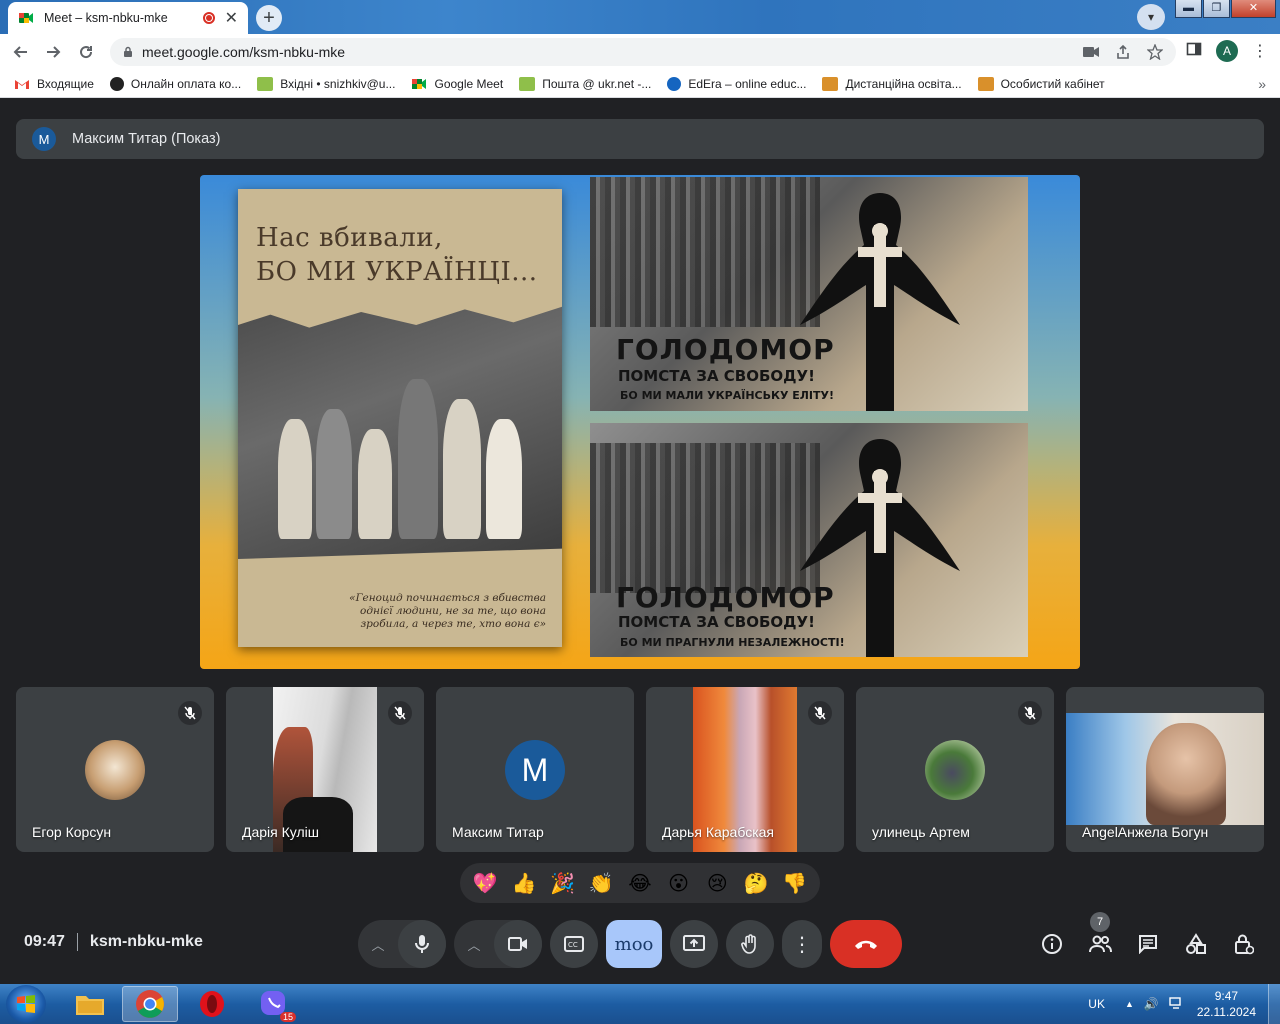  What do you see at coordinates (643, 52) in the screenshot?
I see `address-bar: meet.google.com/ksm-nbku-mke` at bounding box center [643, 52].